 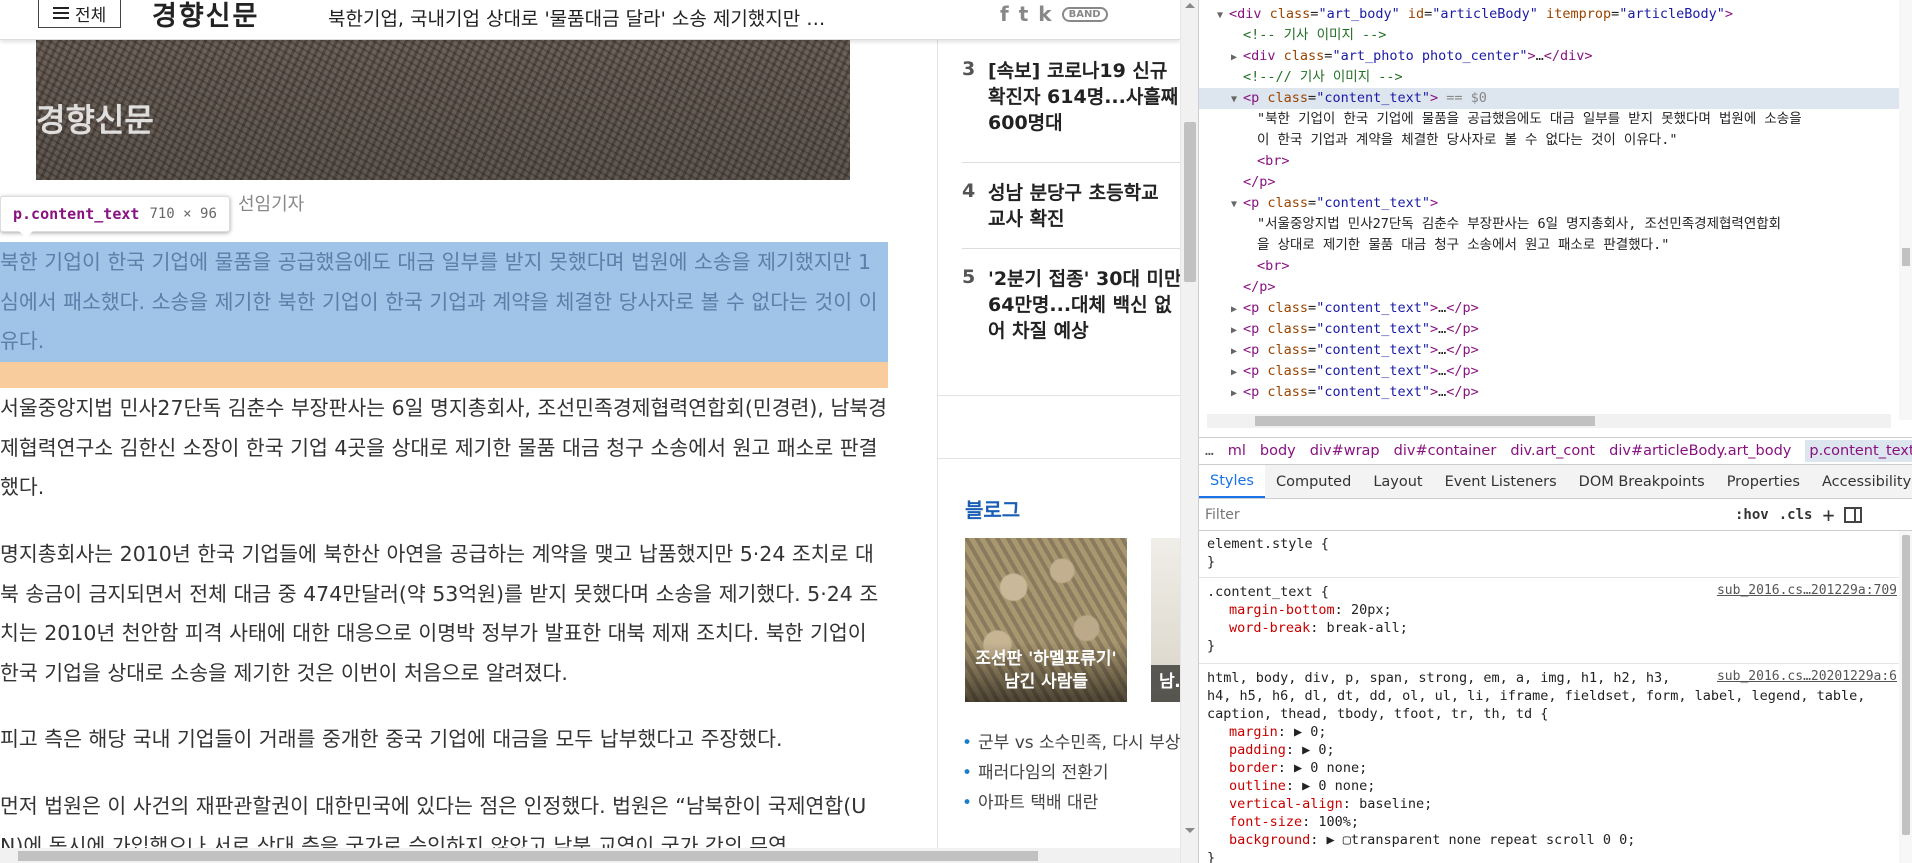 What do you see at coordinates (1552, 628) in the screenshot?
I see `css-property: word-break: break-all;` at bounding box center [1552, 628].